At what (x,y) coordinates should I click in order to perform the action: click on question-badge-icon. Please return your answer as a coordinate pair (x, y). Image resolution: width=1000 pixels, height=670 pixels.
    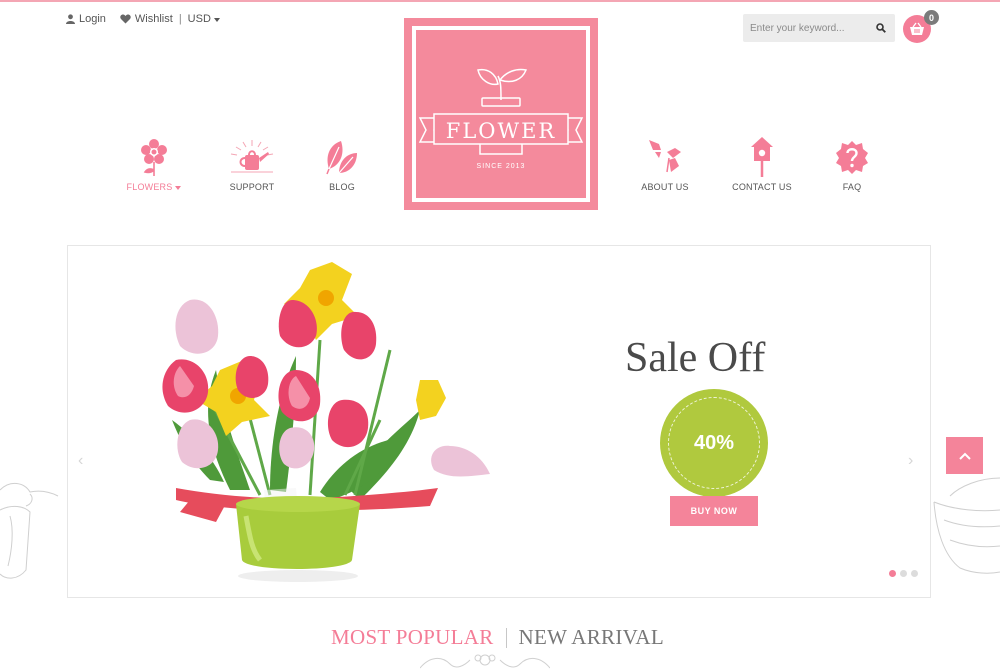
    Looking at the image, I should click on (852, 157).